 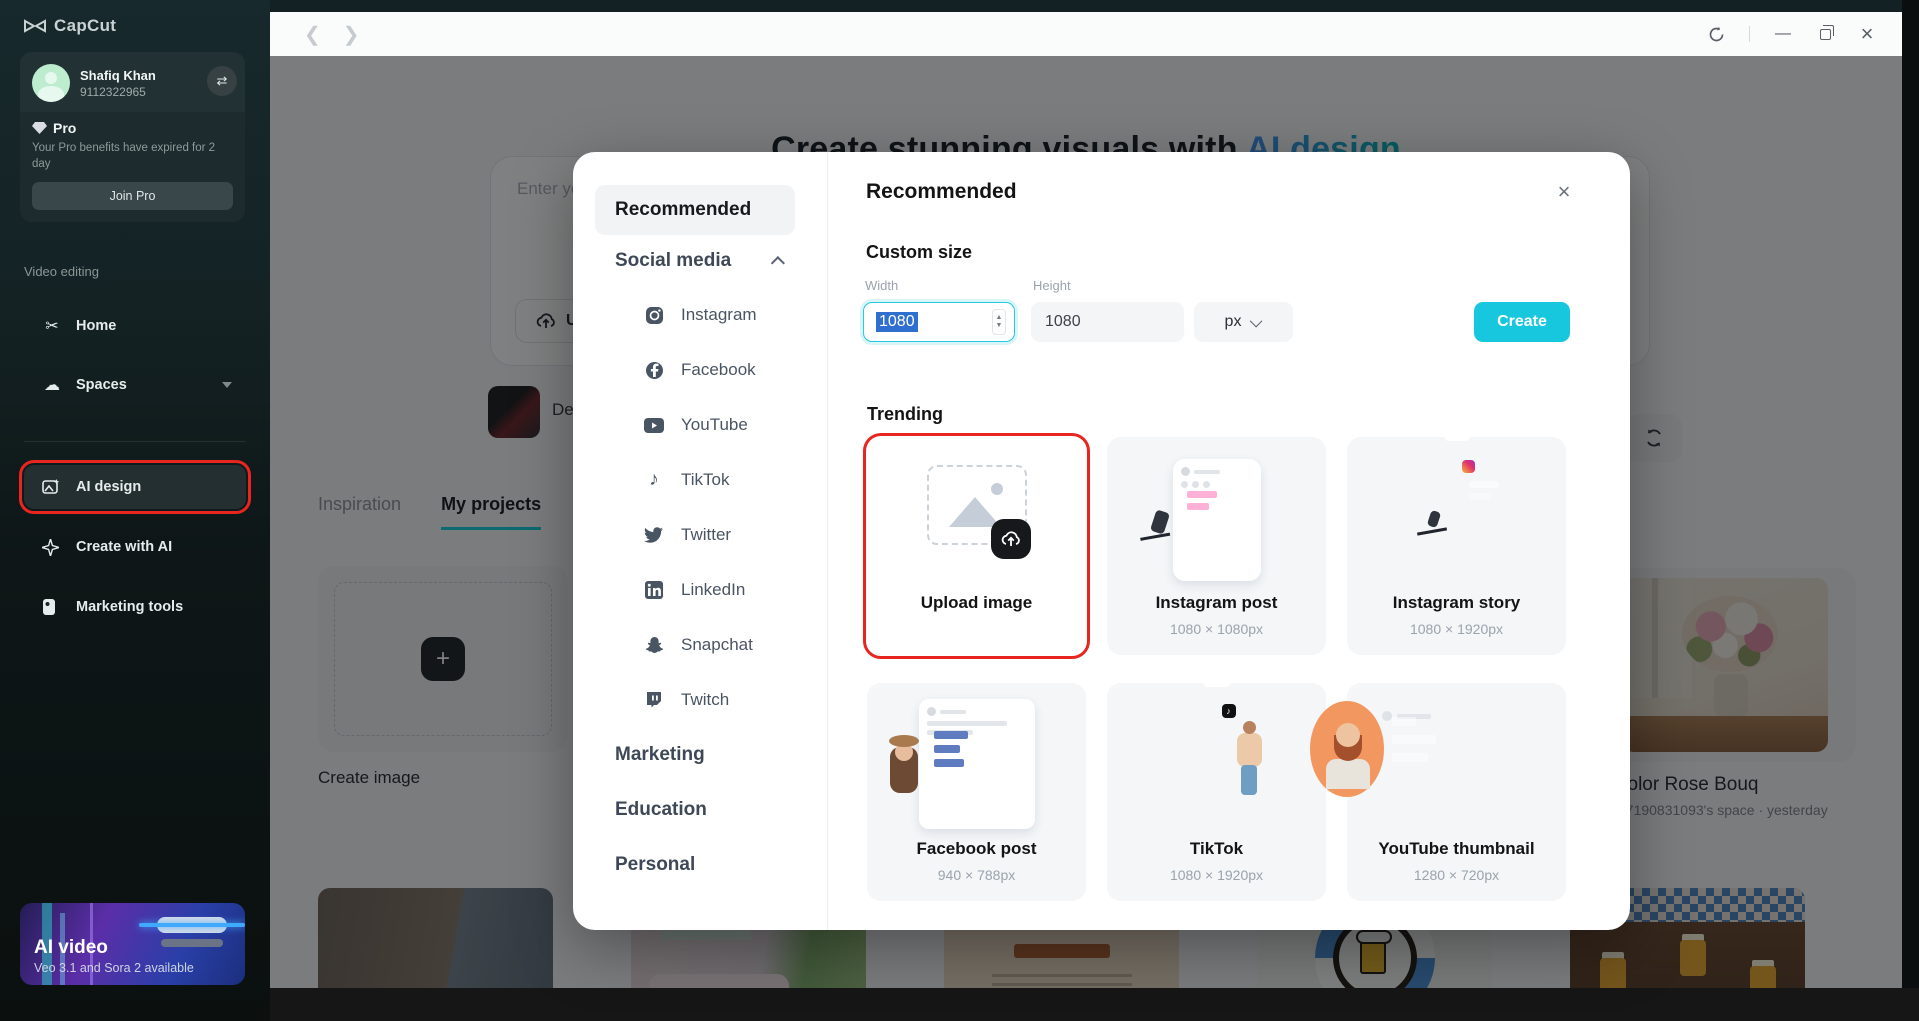 What do you see at coordinates (698, 645) in the screenshot?
I see `nav-item-snapchat: Snapchat` at bounding box center [698, 645].